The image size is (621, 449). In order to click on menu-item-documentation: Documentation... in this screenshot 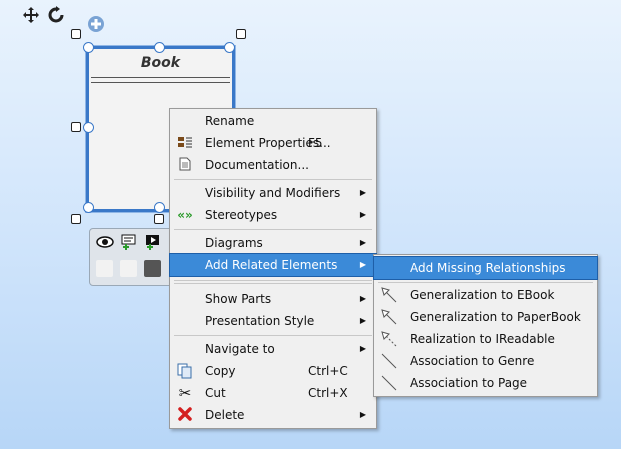, I will do `click(273, 165)`.